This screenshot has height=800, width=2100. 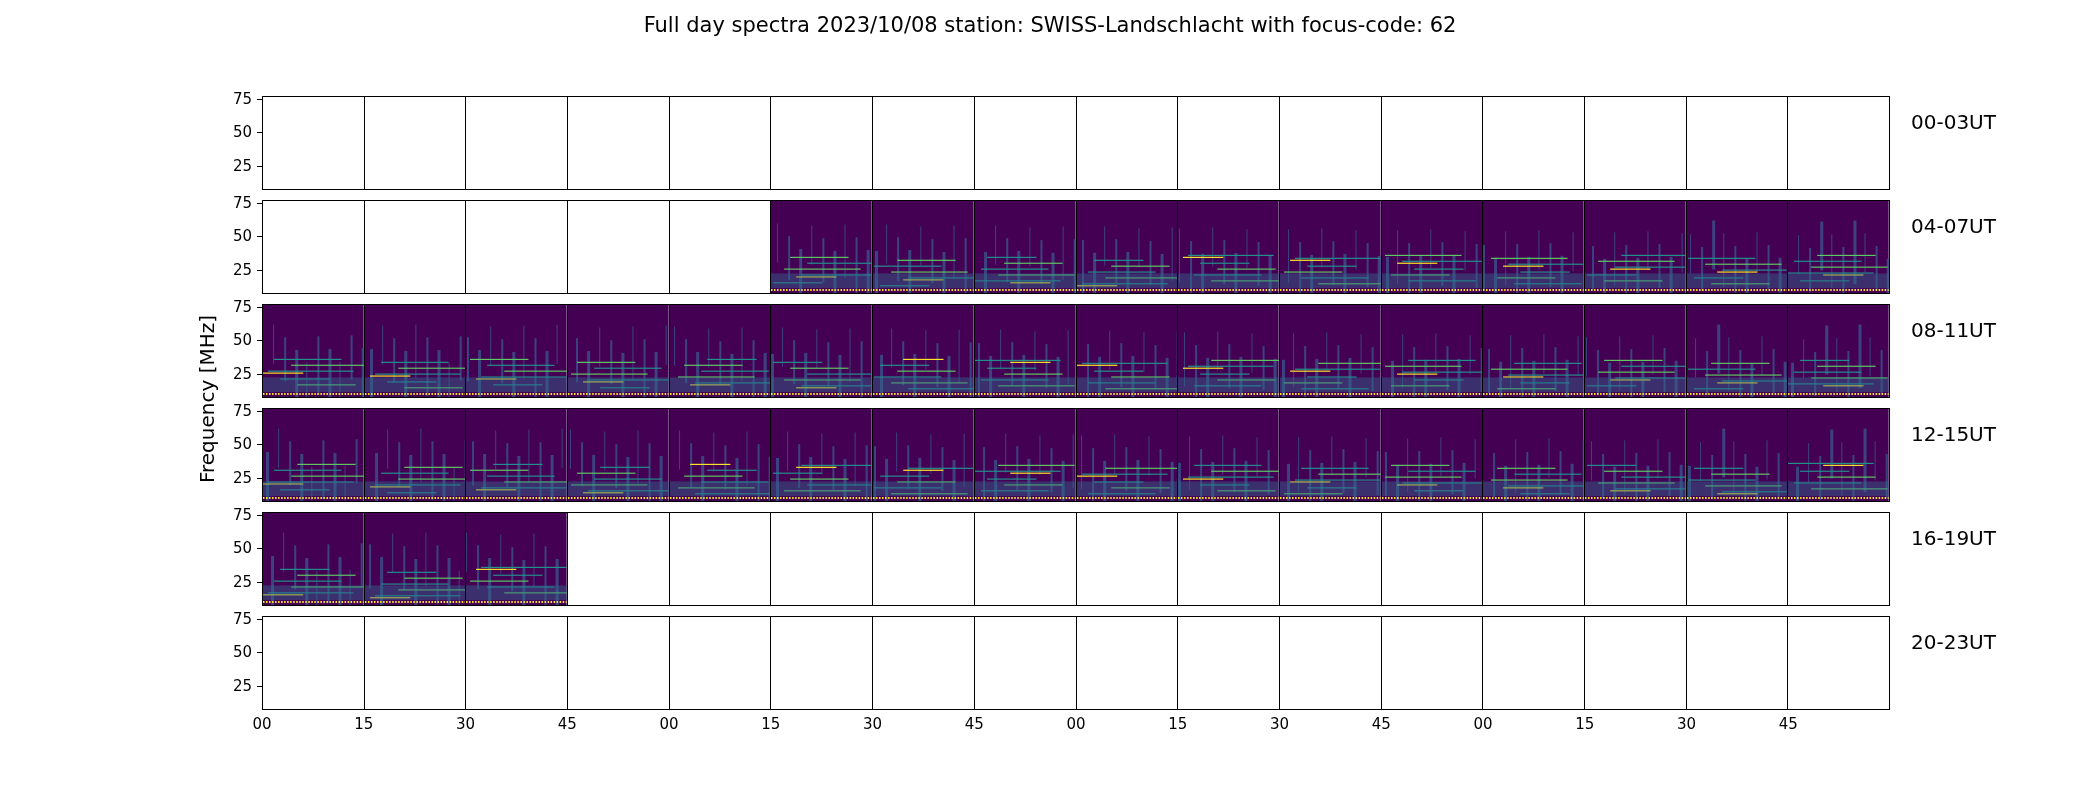 I want to click on row-label: 00-03UT, so click(x=1953, y=122).